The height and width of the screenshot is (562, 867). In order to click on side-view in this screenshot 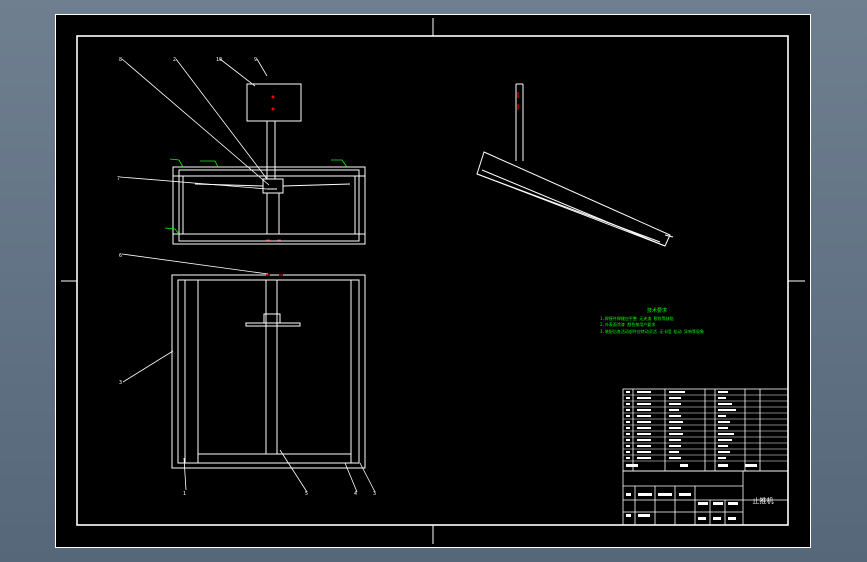, I will do `click(575, 165)`.